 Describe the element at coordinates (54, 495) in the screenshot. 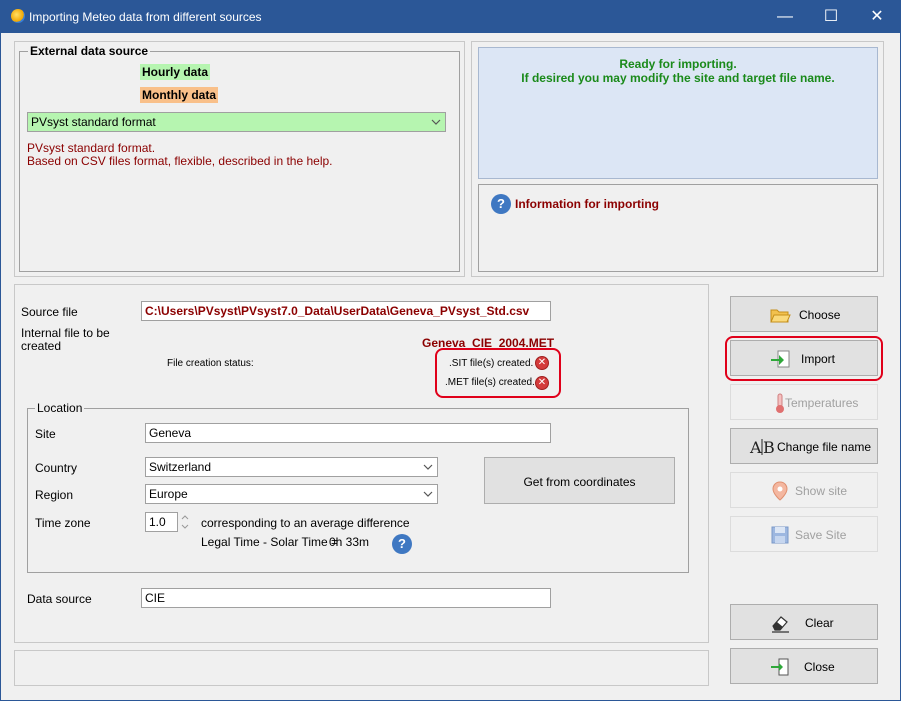

I see `region-label: Region` at that location.